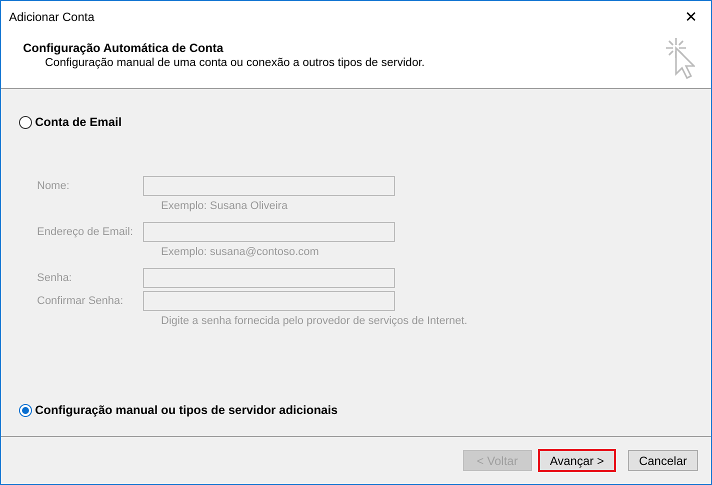  What do you see at coordinates (235, 63) in the screenshot?
I see `header-subtitle: Configuração manual de uma conta ou conexão a outros tipos de servidor.` at bounding box center [235, 63].